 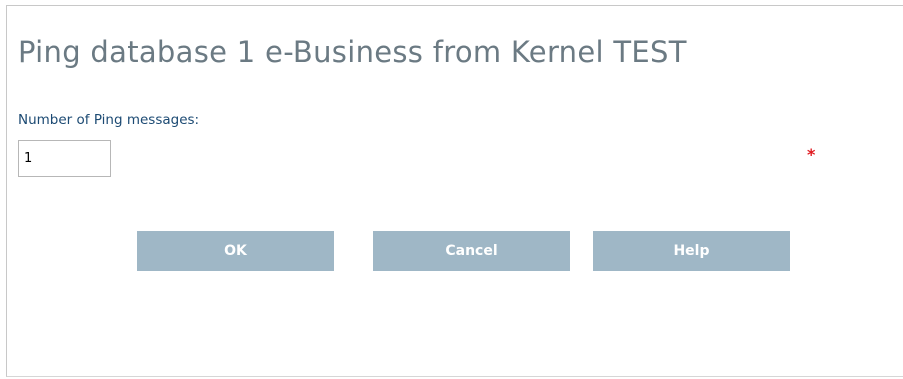 What do you see at coordinates (691, 251) in the screenshot?
I see `help-button: Help` at bounding box center [691, 251].